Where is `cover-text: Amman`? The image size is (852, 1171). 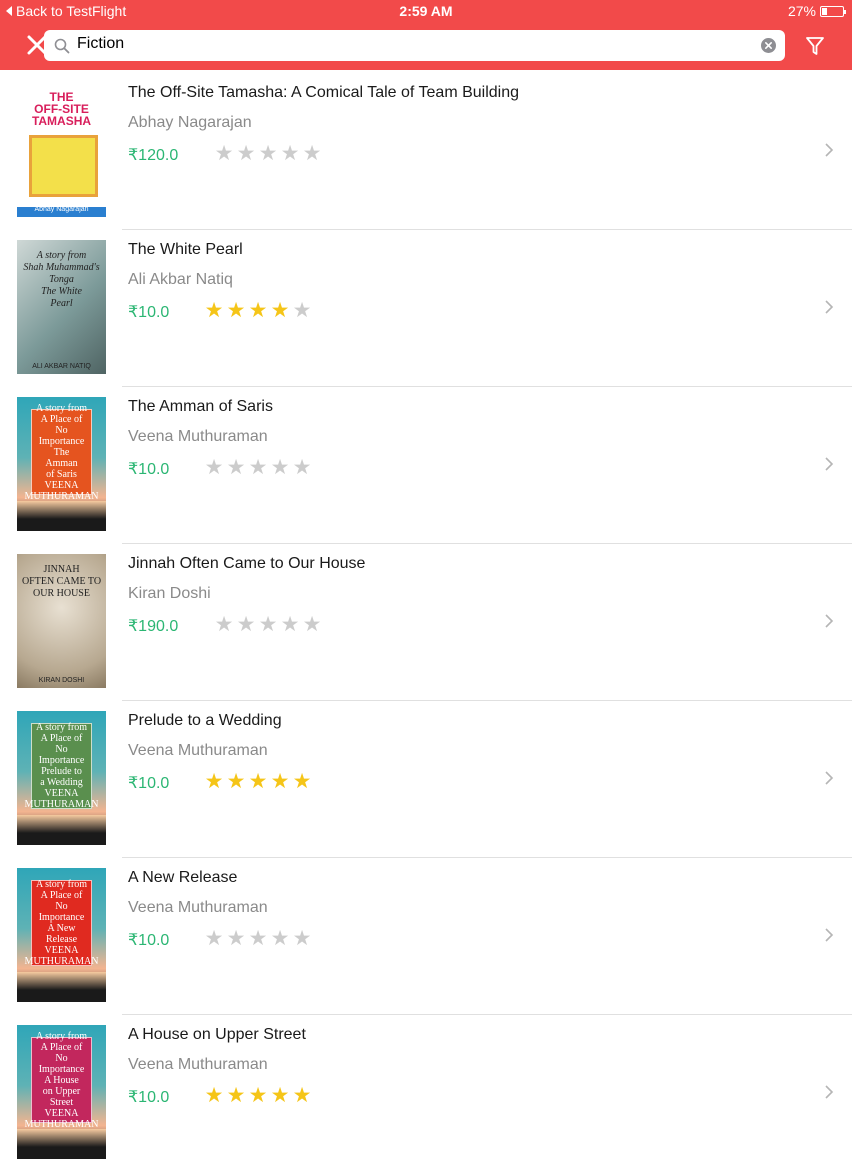
cover-text: Amman is located at coordinates (61, 463).